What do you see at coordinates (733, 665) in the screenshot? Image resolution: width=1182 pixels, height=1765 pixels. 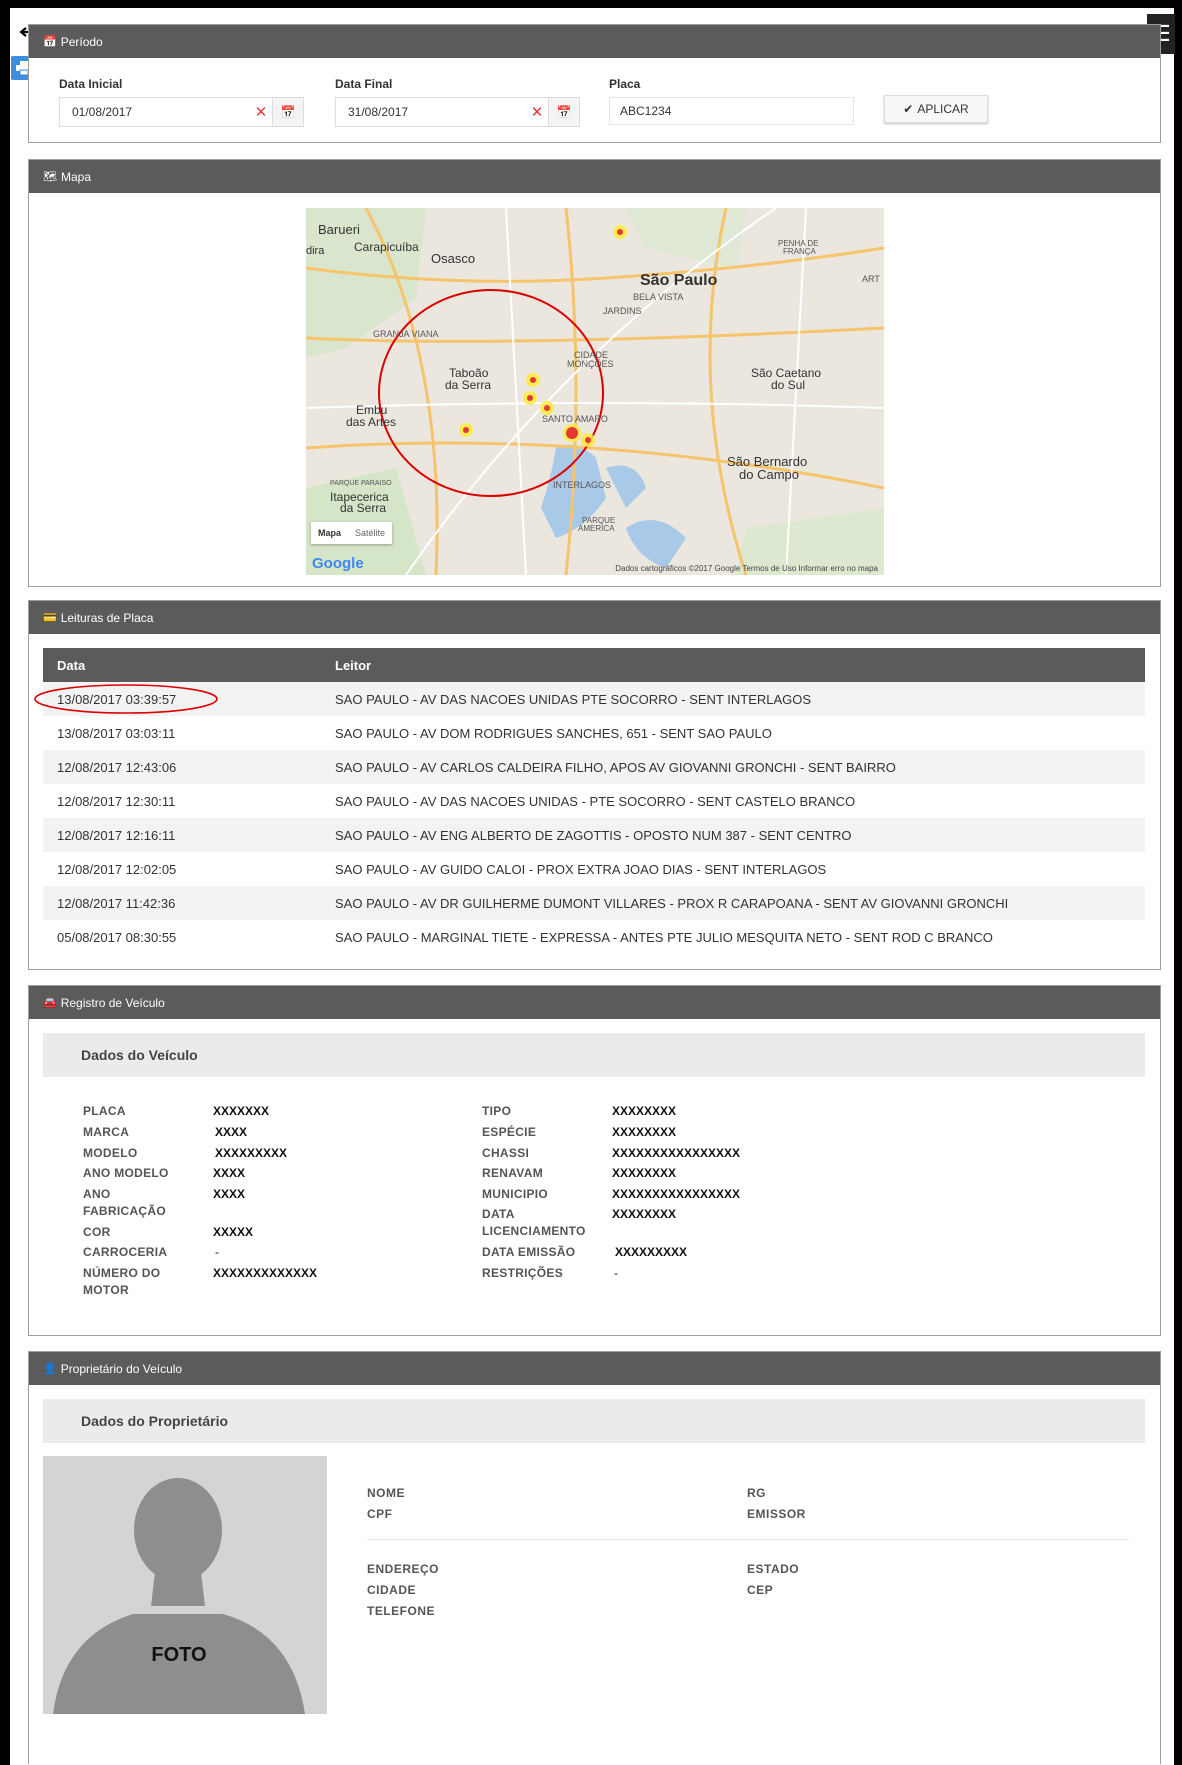 I see `column-header-leitor: Leitor` at bounding box center [733, 665].